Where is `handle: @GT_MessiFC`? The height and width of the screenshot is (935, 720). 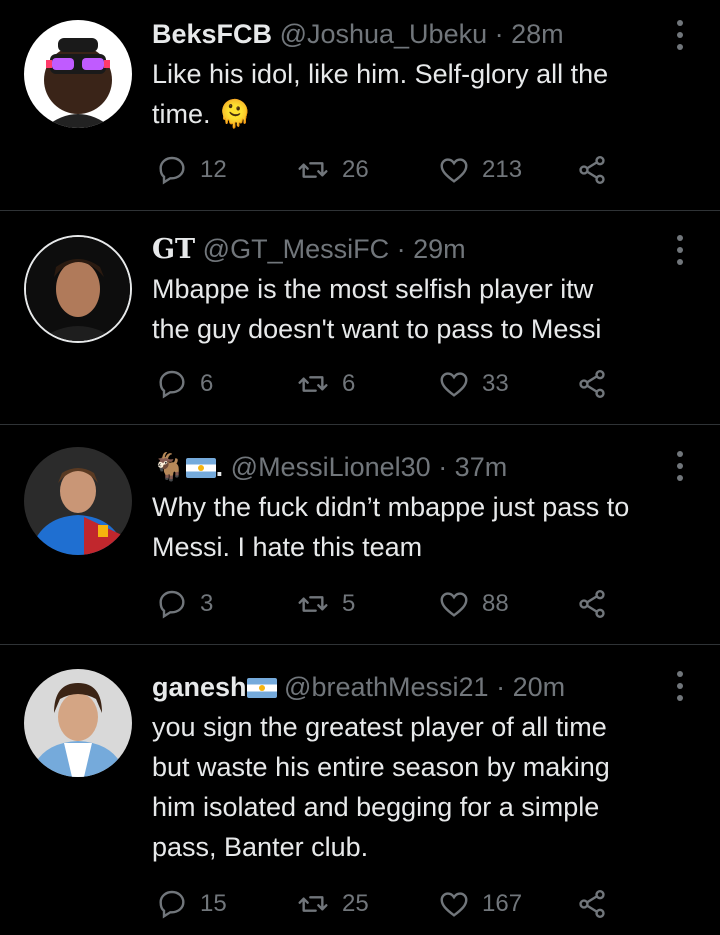
handle: @GT_MessiFC is located at coordinates (296, 249).